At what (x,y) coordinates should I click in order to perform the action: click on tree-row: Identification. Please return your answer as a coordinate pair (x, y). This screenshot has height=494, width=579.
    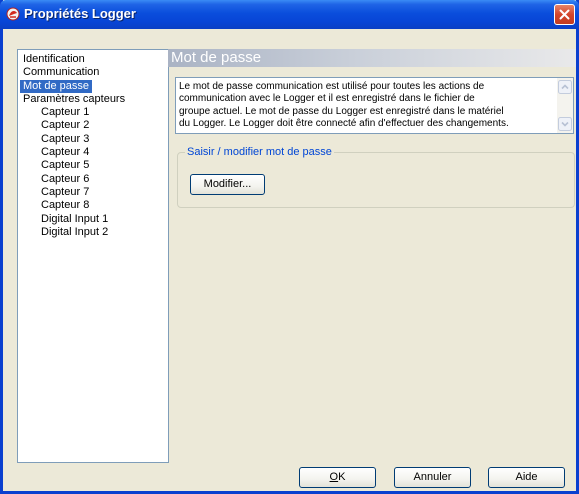
    Looking at the image, I should click on (93, 59).